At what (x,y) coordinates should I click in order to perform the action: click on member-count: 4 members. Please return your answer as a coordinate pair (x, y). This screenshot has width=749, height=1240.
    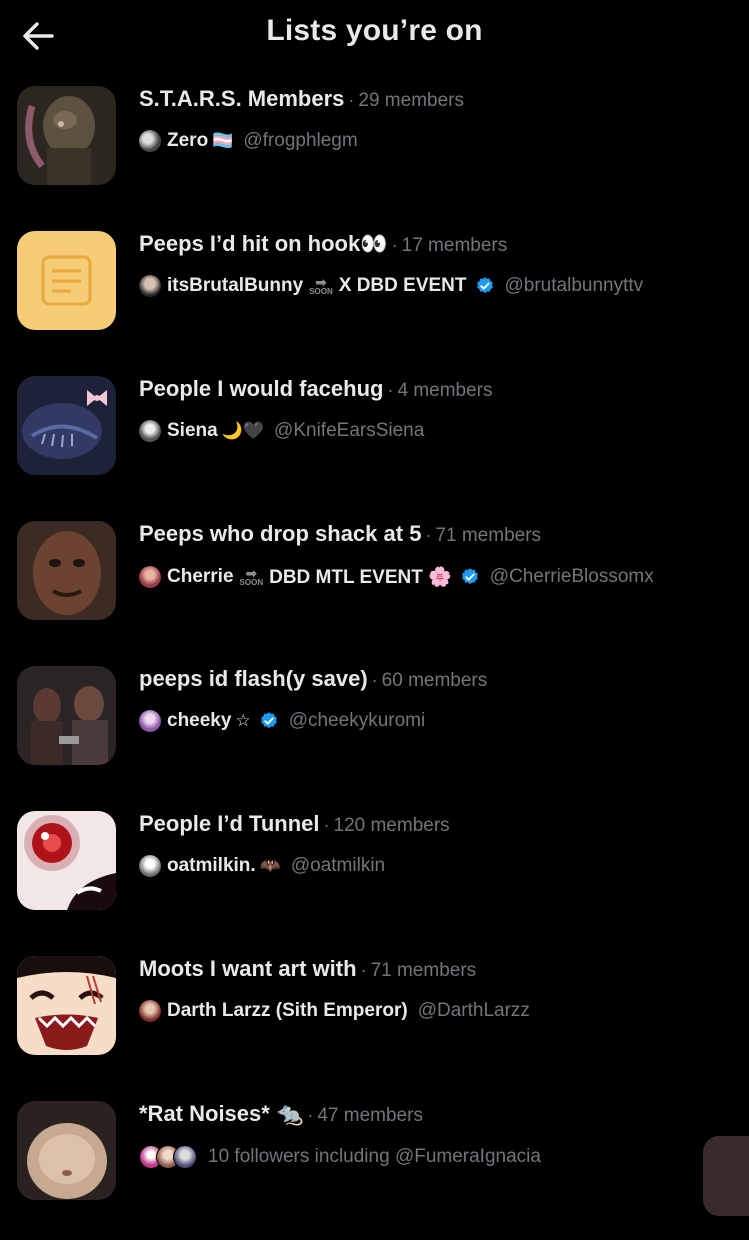
    Looking at the image, I should click on (445, 390).